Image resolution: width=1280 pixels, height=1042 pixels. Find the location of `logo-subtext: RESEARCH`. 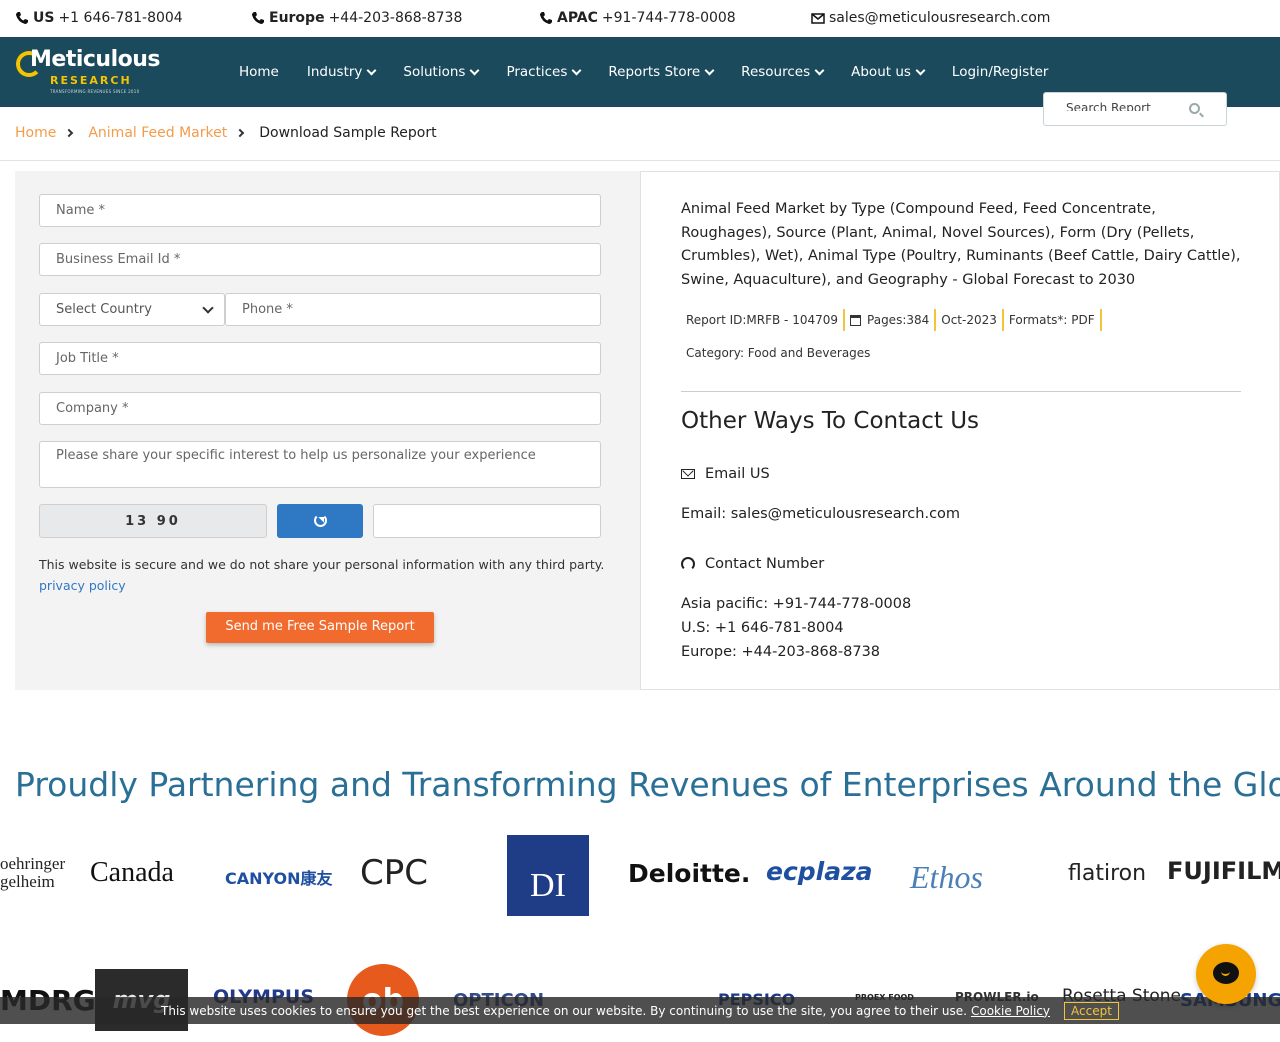

logo-subtext: RESEARCH is located at coordinates (91, 80).